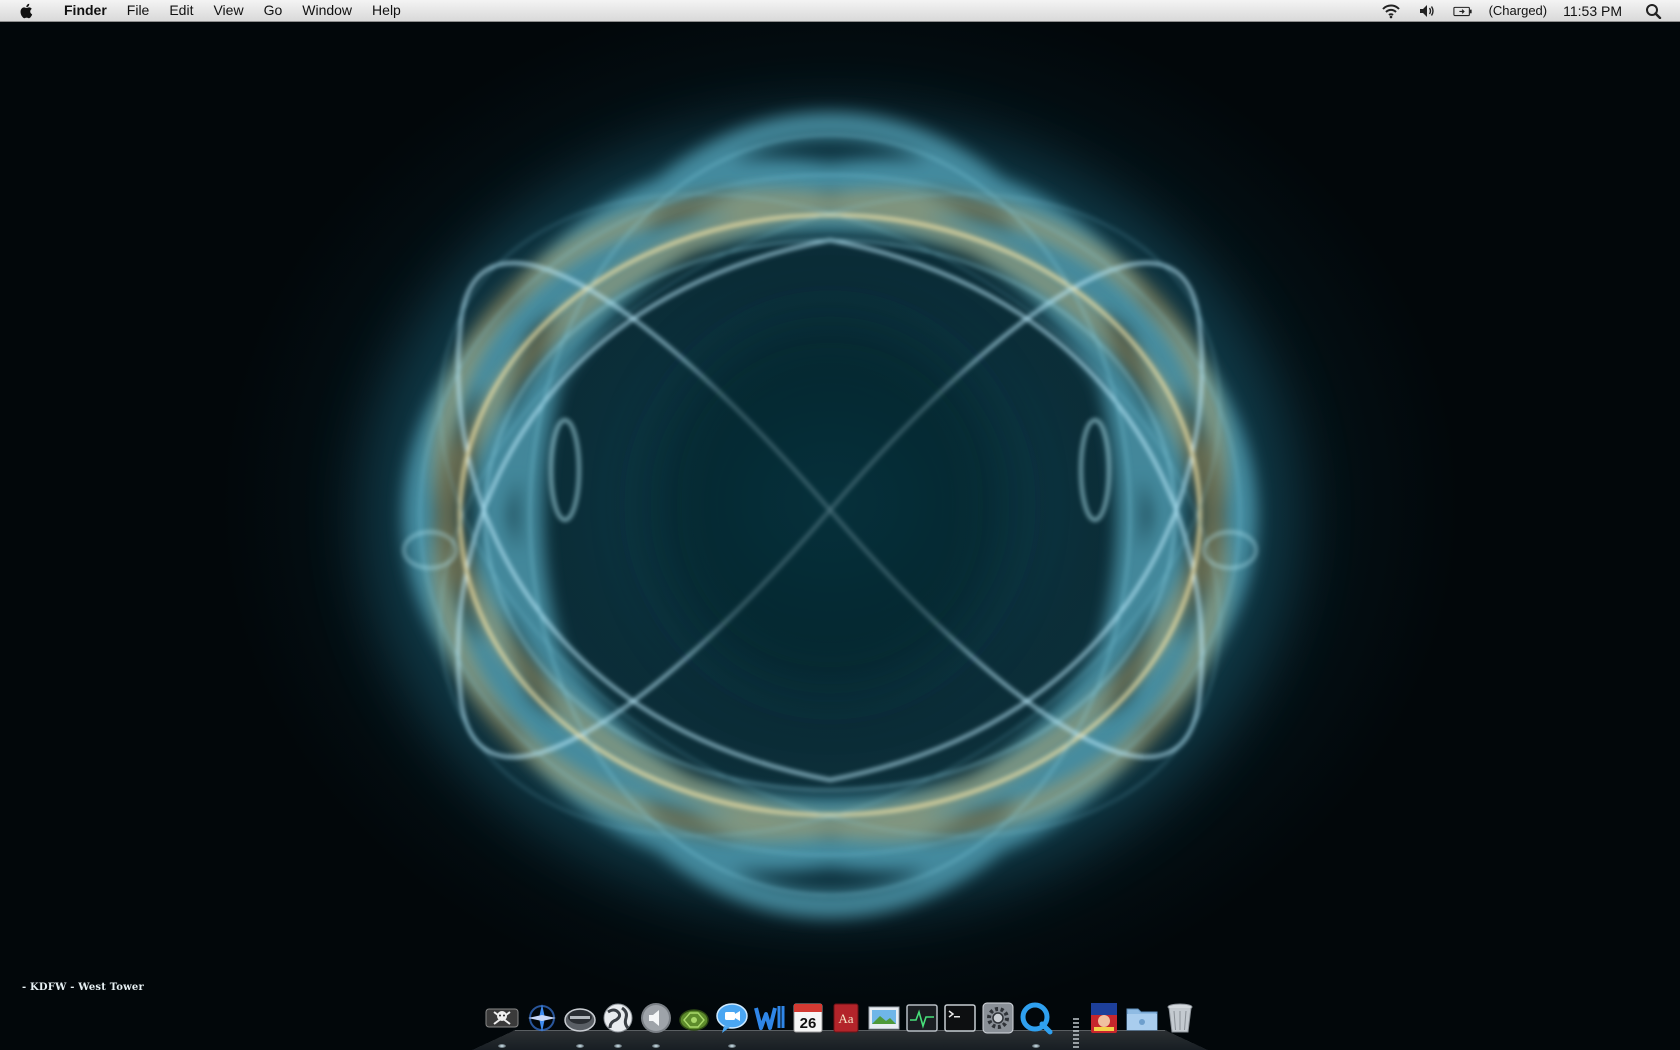 The height and width of the screenshot is (1050, 1680). Describe the element at coordinates (1518, 10) in the screenshot. I see `battery-status-text: (Charged)` at that location.